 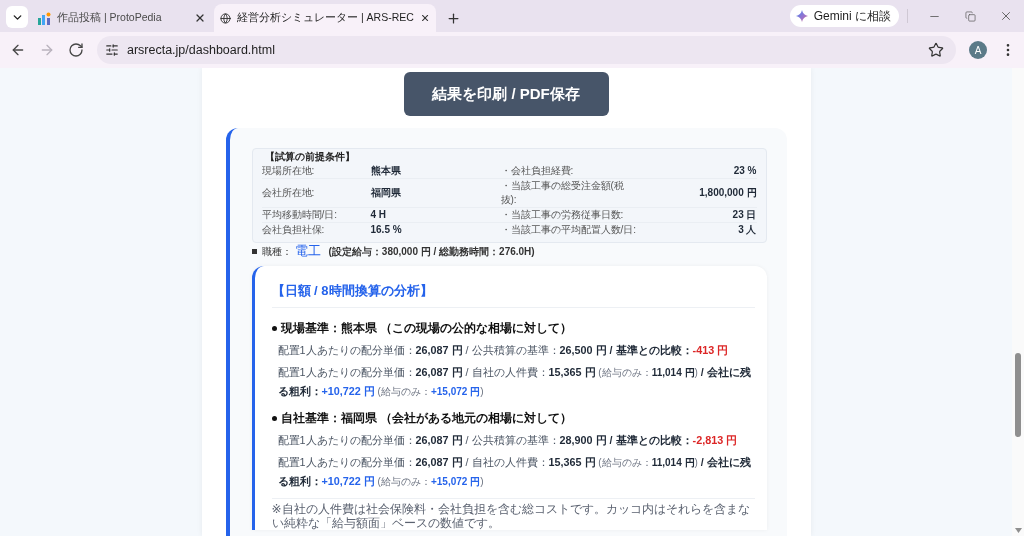 What do you see at coordinates (386, 171) in the screenshot?
I see `condition-value: 熊本県` at bounding box center [386, 171].